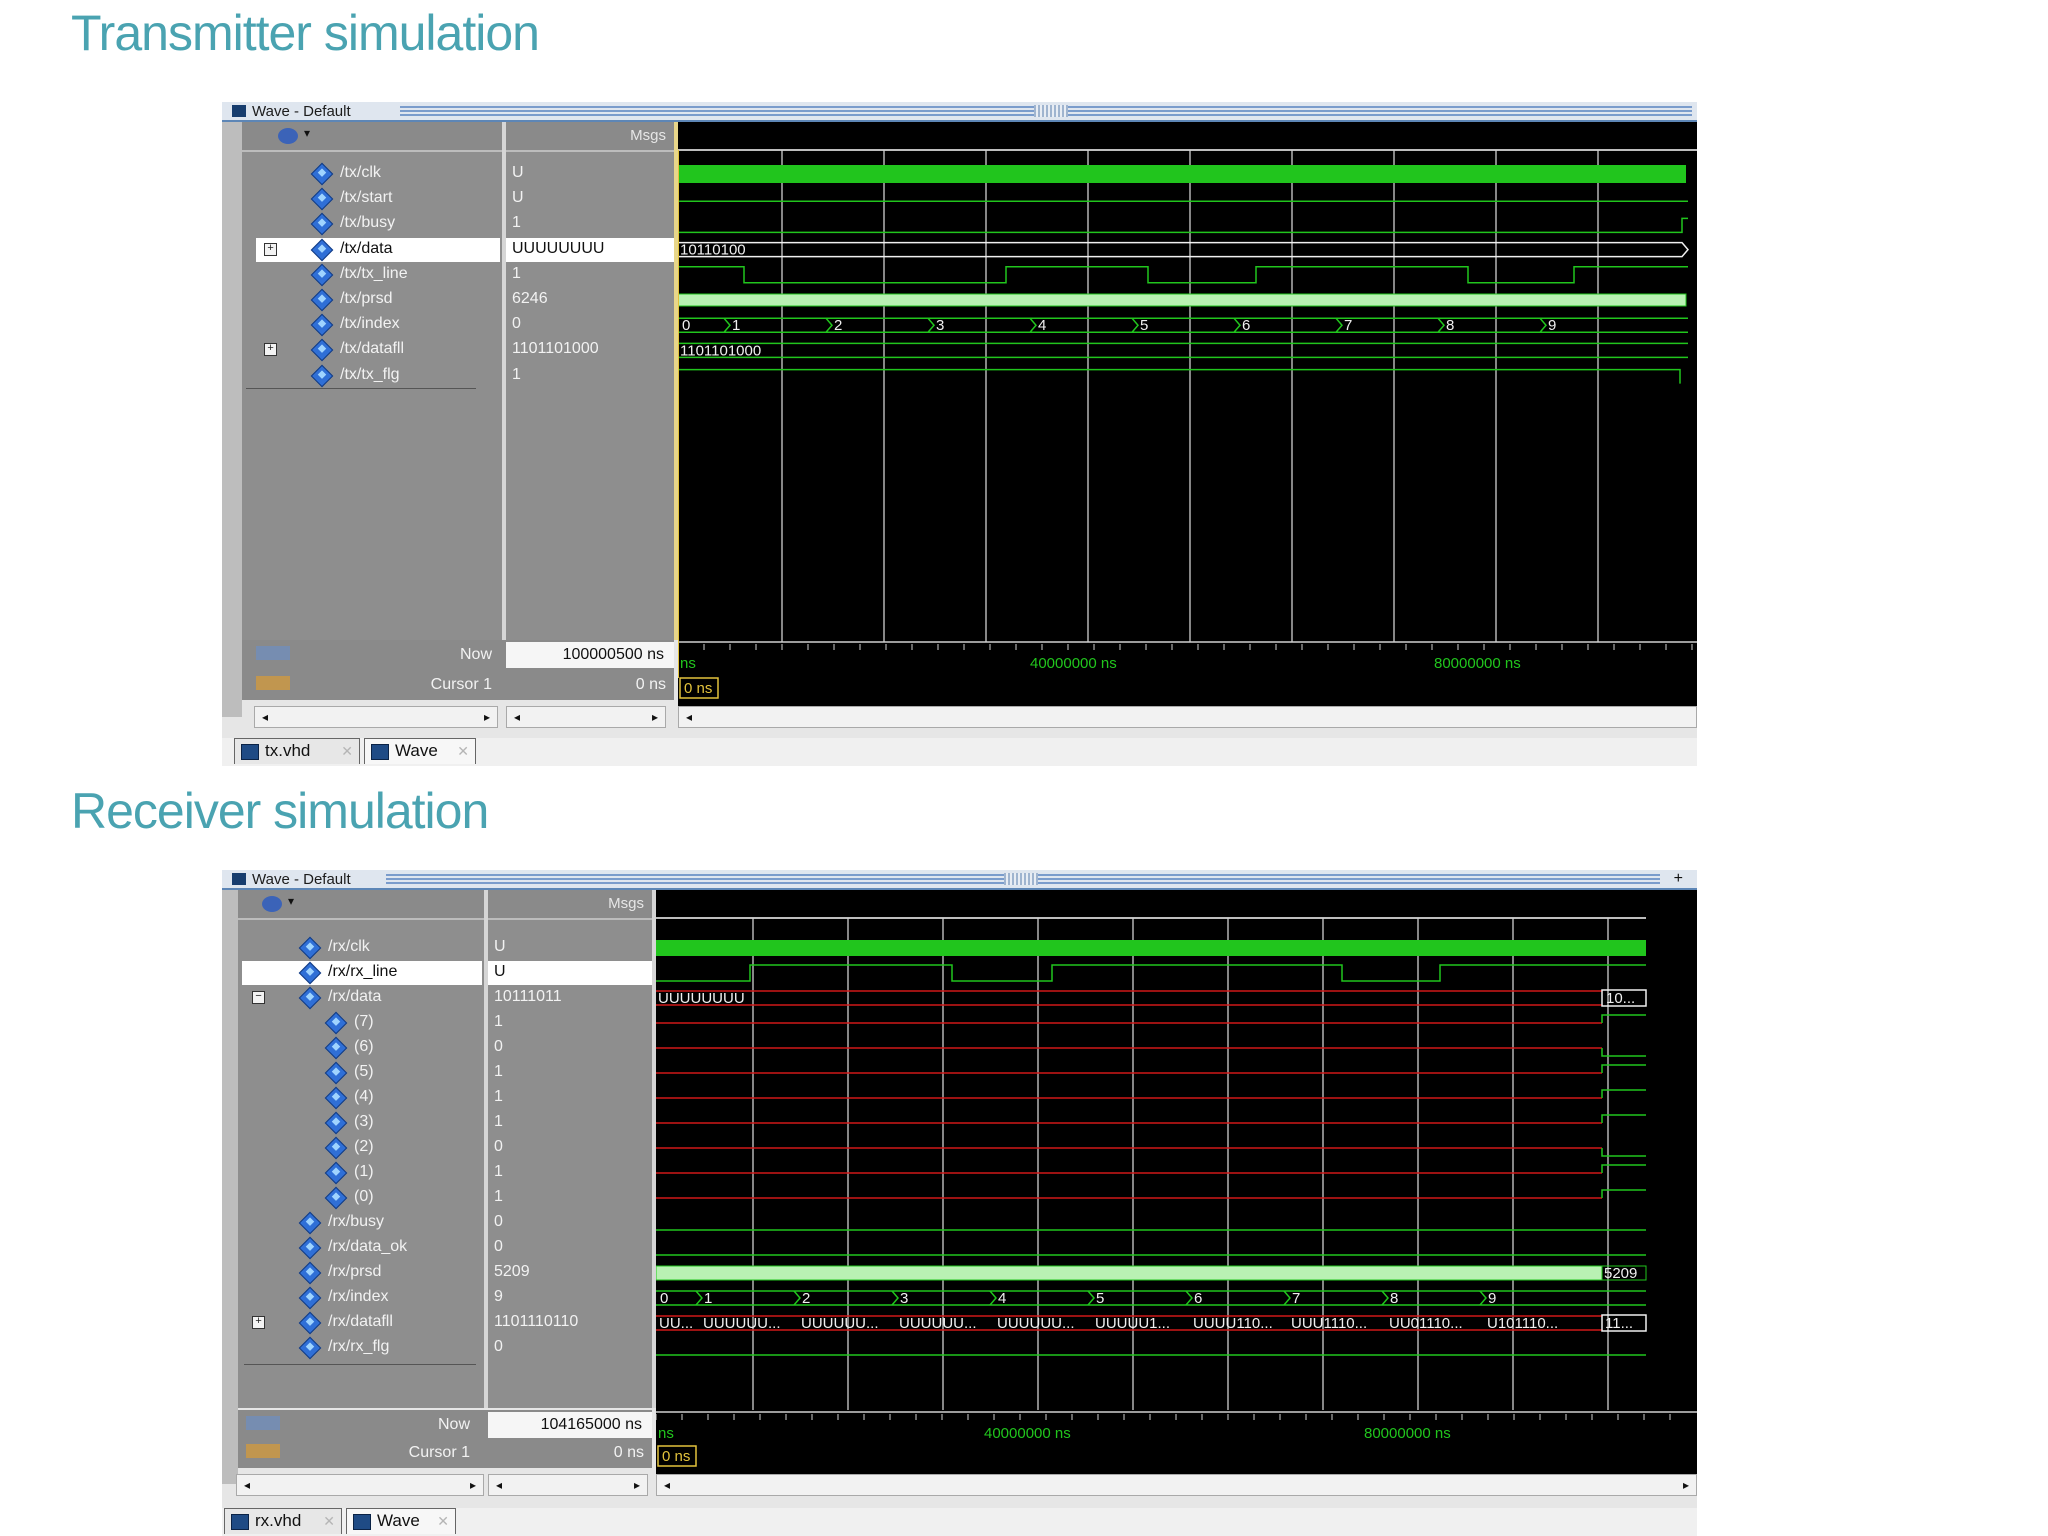 The image size is (2048, 1536). I want to click on tx-signal-row: /tx/clk, so click(378, 174).